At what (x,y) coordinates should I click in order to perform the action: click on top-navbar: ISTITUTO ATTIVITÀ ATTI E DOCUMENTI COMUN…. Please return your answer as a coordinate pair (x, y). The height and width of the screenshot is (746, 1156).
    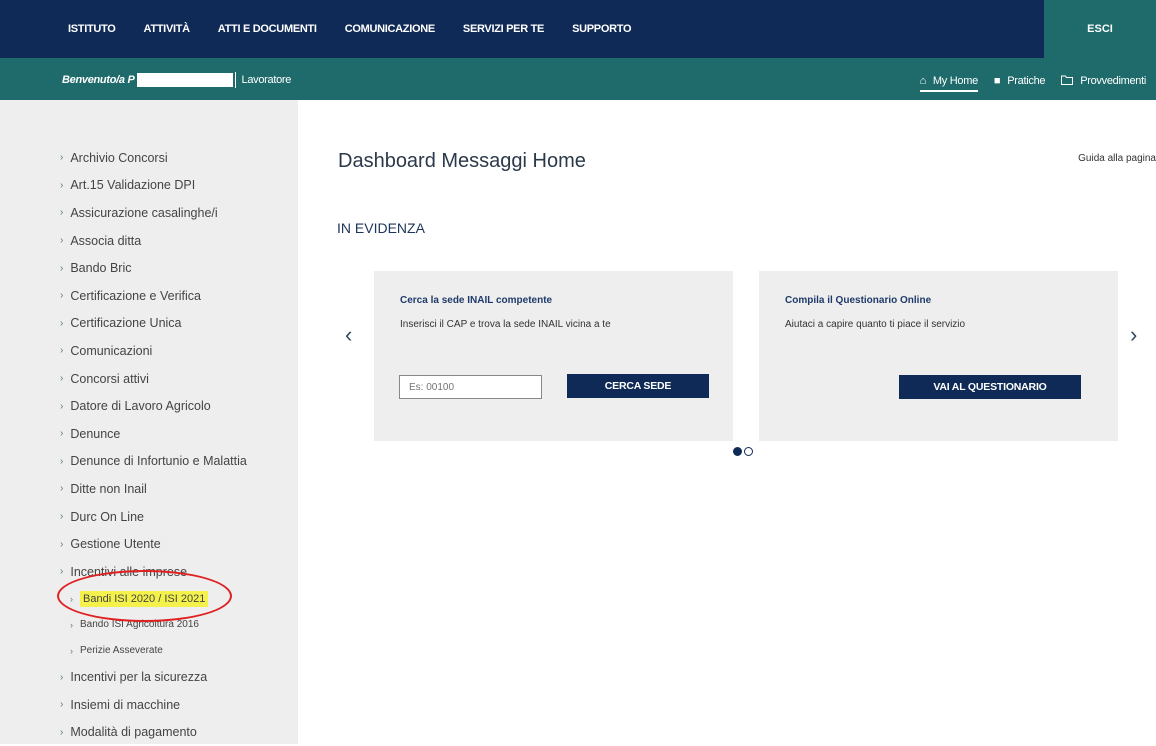
    Looking at the image, I should click on (578, 29).